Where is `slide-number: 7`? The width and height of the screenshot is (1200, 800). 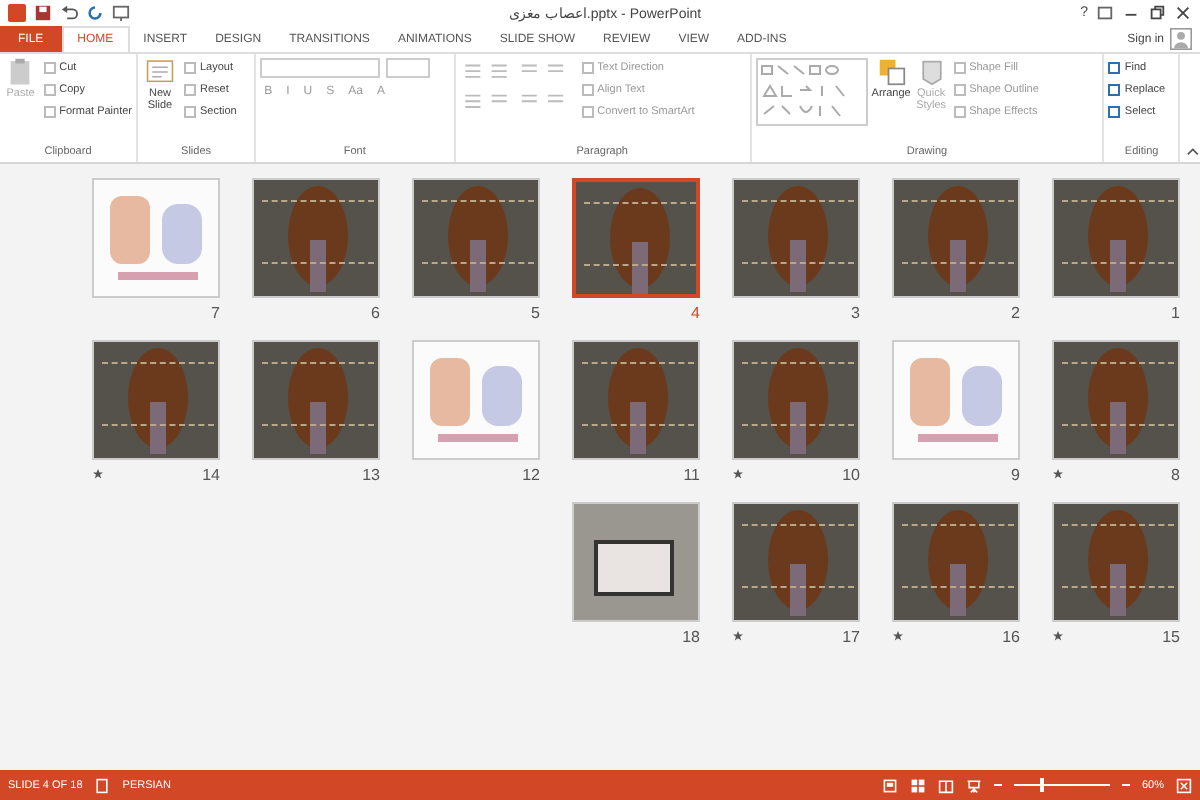 slide-number: 7 is located at coordinates (215, 312).